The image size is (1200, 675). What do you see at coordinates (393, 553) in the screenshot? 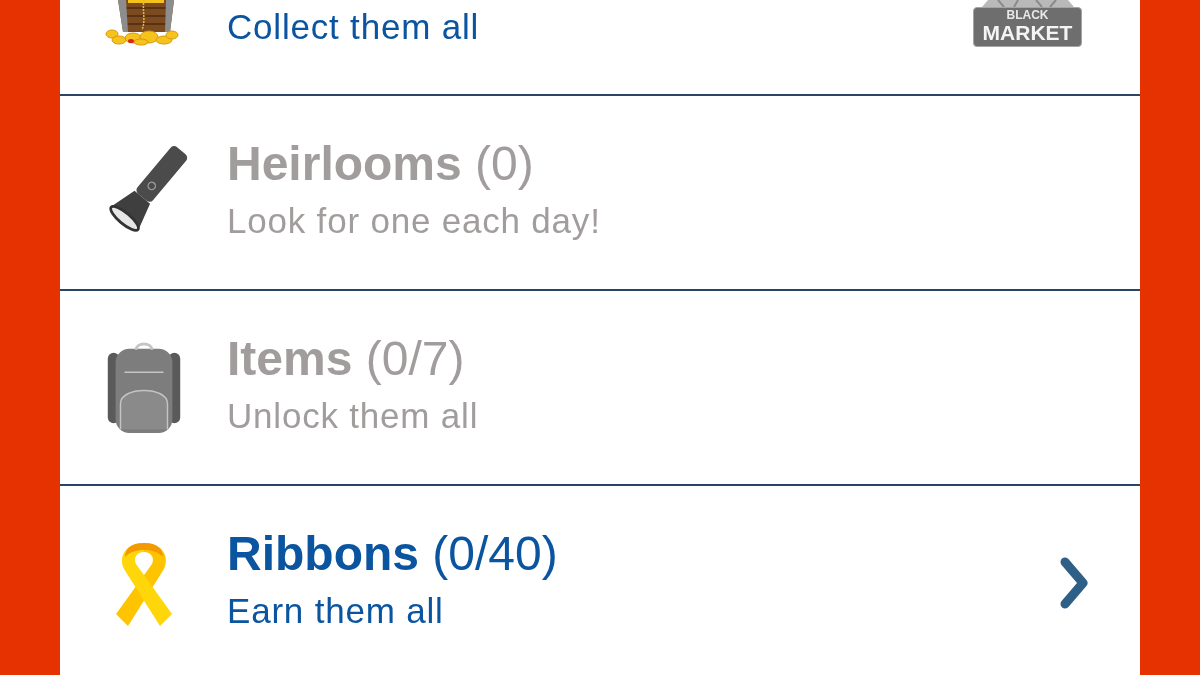
I see `row-title: Ribbons (0/40)` at bounding box center [393, 553].